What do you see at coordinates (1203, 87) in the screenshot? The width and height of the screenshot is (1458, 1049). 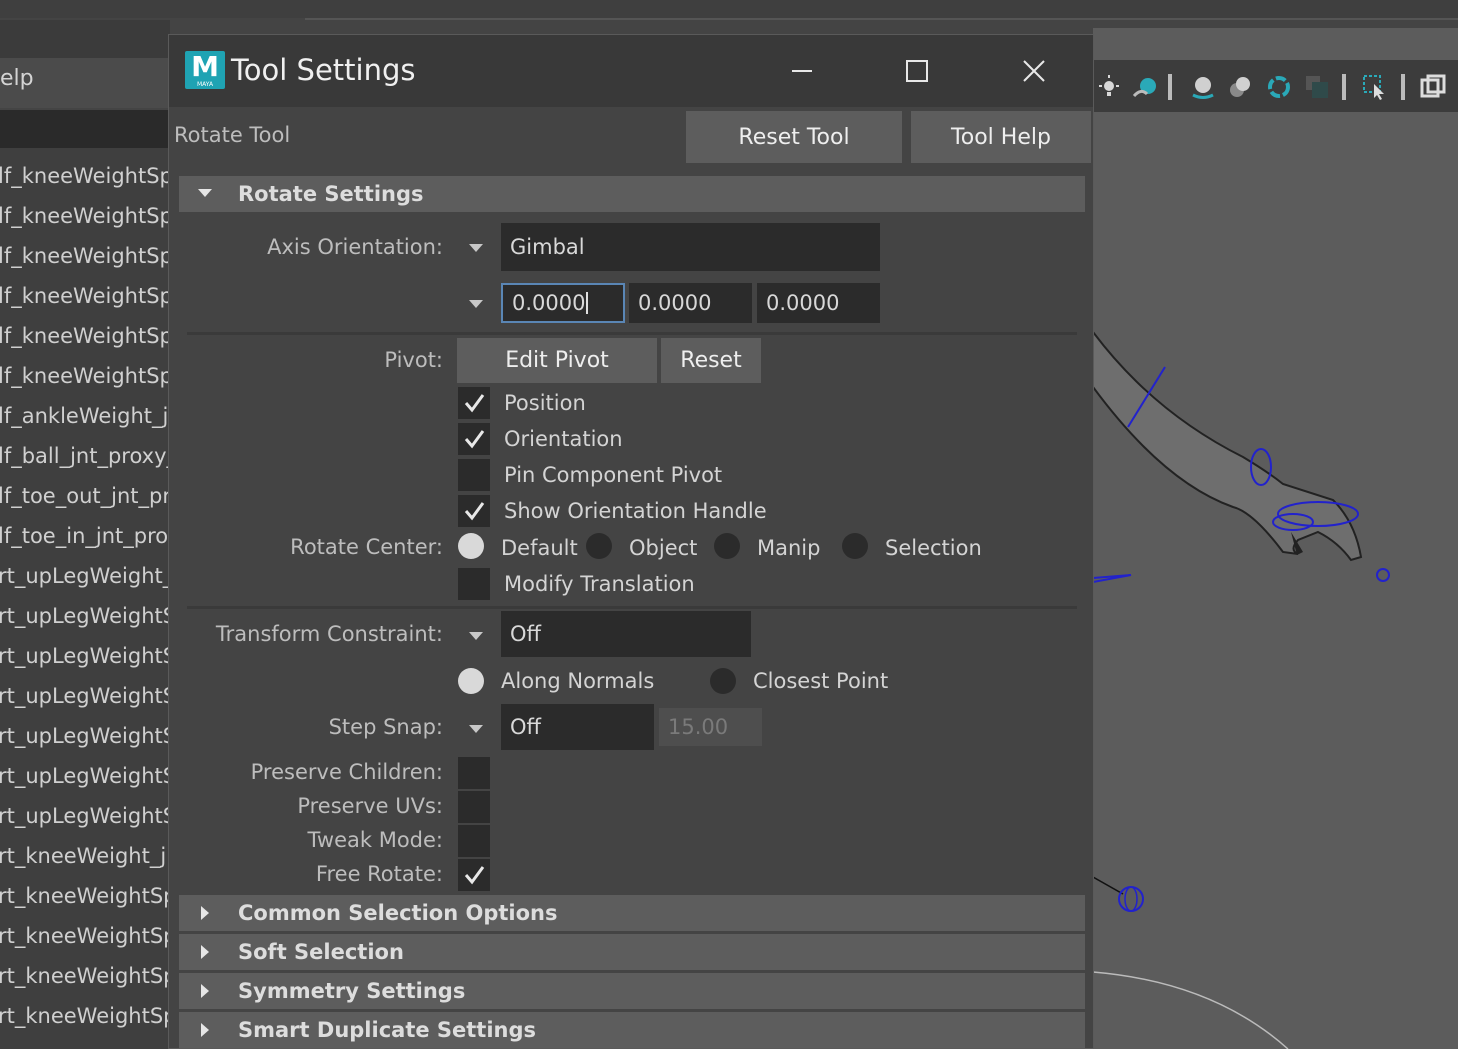 I see `lit-sphere-icon` at bounding box center [1203, 87].